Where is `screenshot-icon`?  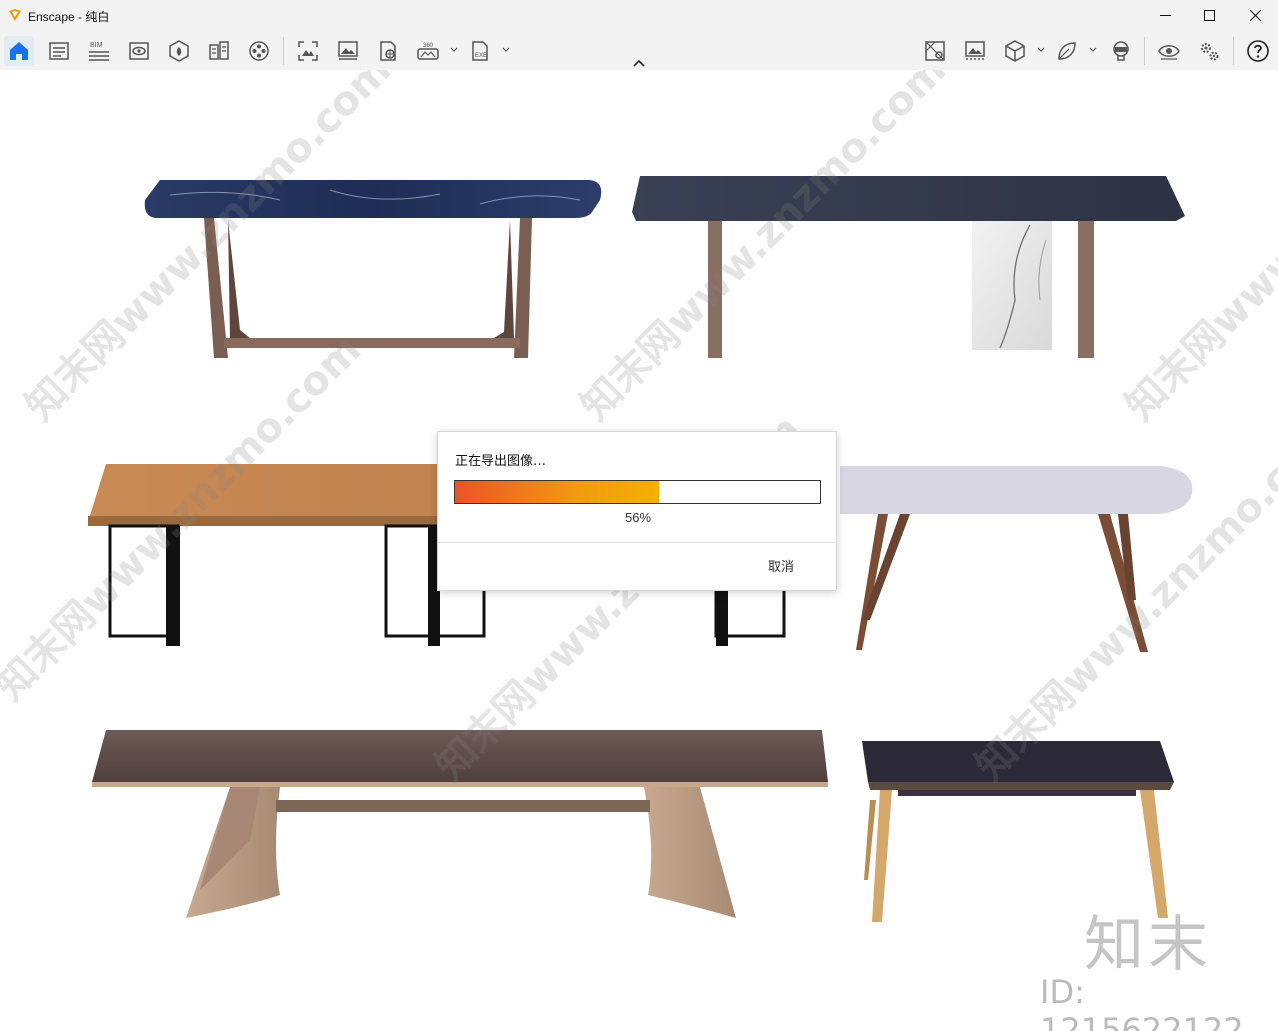
screenshot-icon is located at coordinates (308, 51).